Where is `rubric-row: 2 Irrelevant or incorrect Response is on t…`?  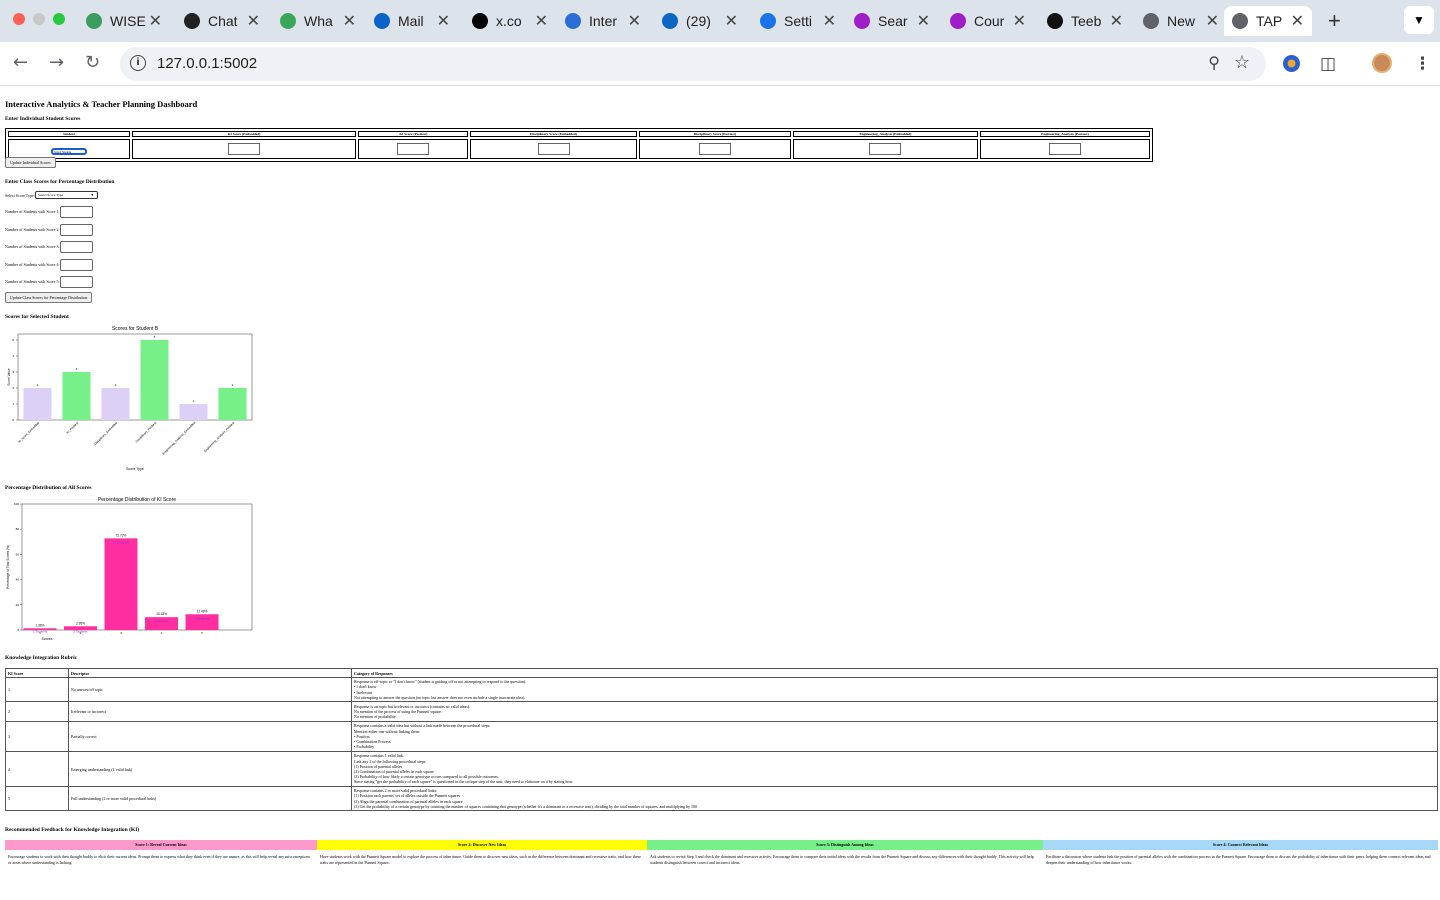 rubric-row: 2 Irrelevant or incorrect Response is on t… is located at coordinates (721, 711).